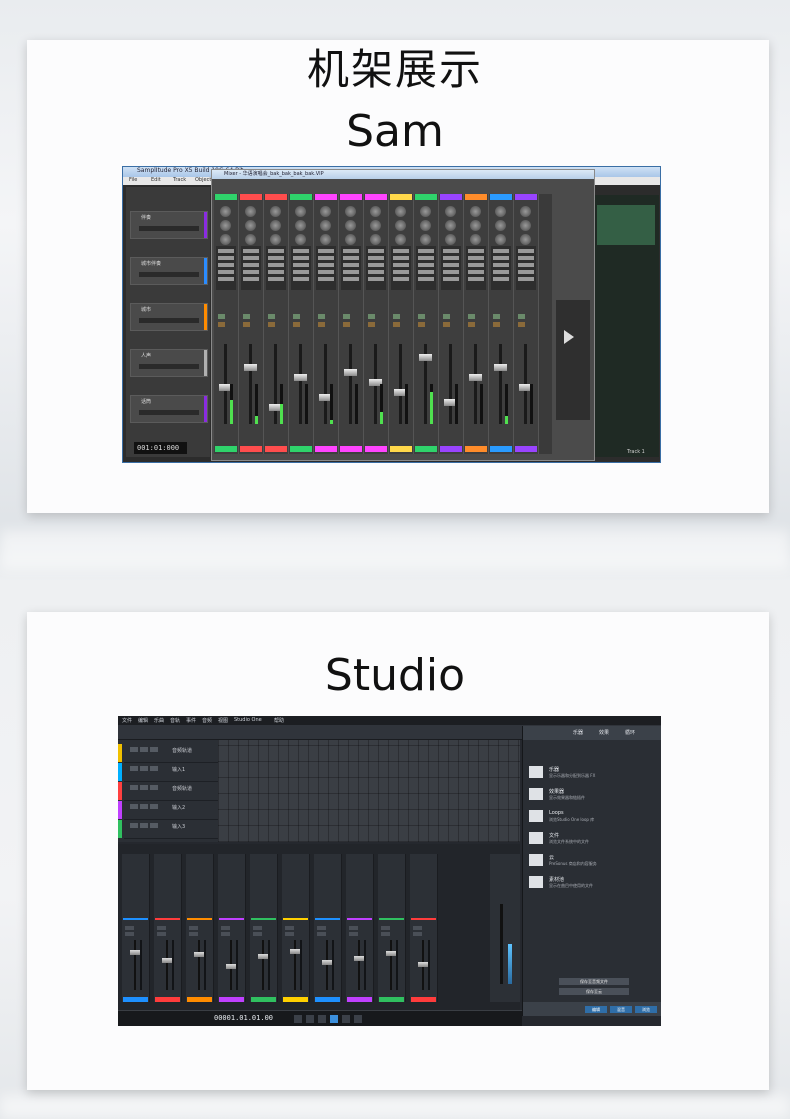 The image size is (790, 1119). Describe the element at coordinates (168, 829) in the screenshot. I see `studio-track: 输入3` at that location.